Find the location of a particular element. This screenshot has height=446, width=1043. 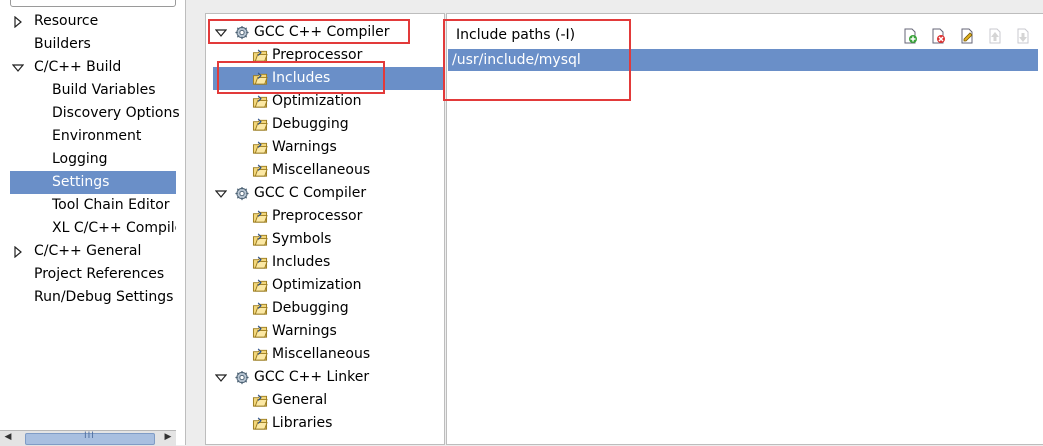

edit-icon is located at coordinates (967, 36).